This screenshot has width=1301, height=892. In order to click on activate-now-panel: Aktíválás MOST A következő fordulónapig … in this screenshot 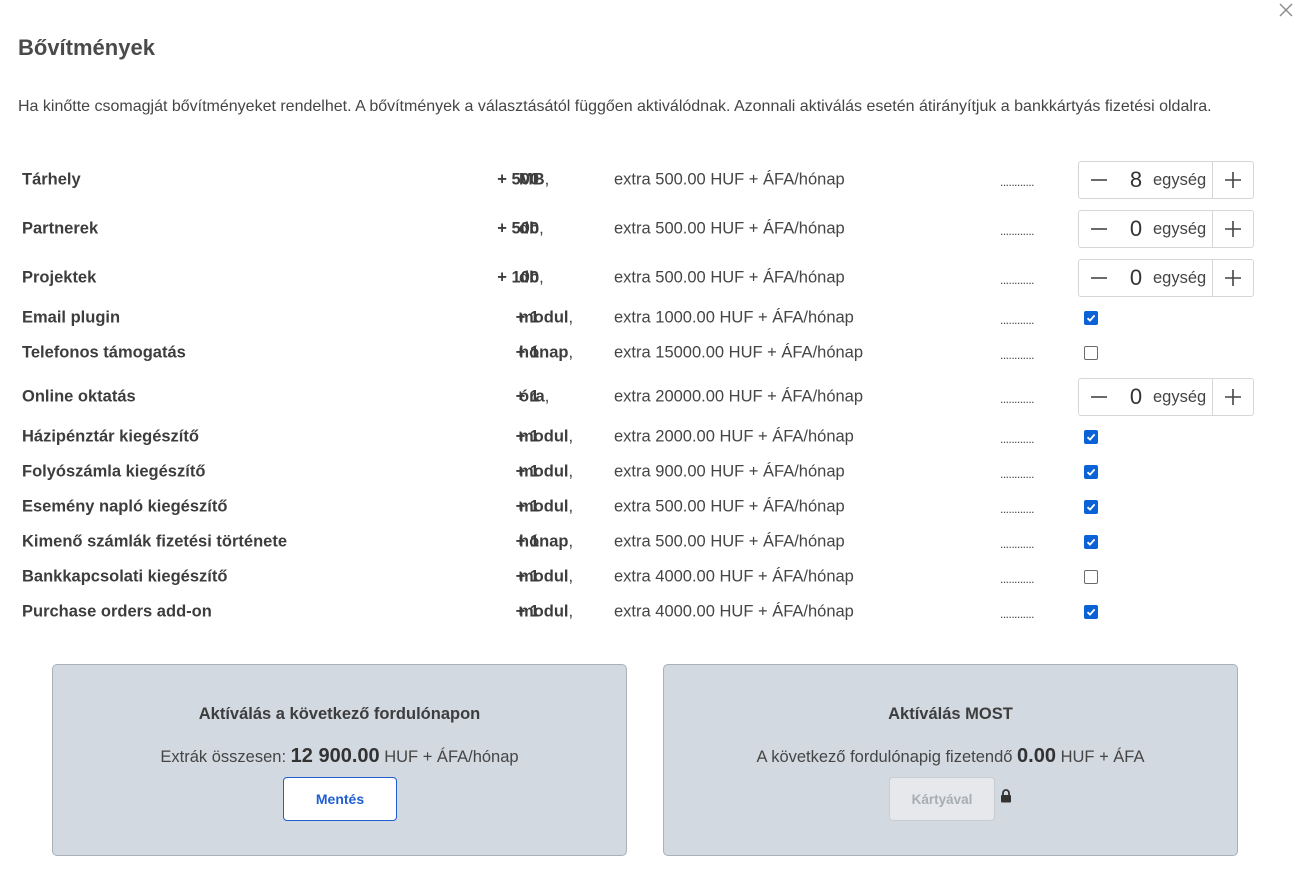, I will do `click(950, 760)`.